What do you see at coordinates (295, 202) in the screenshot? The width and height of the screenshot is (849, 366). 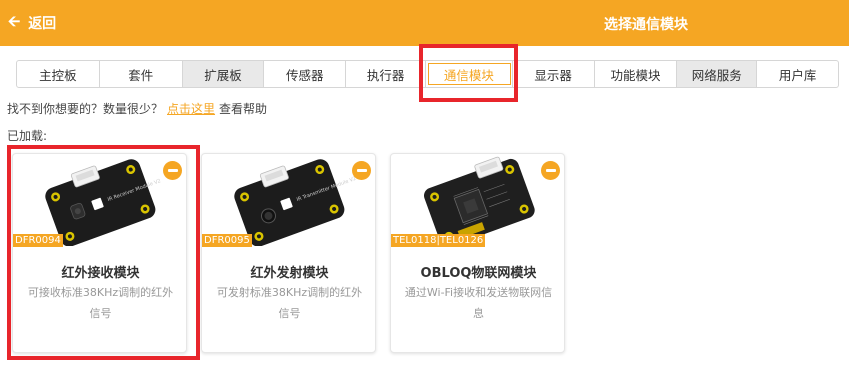 I see `ir-transmitter-board-image: IR Transmitter Module V2` at bounding box center [295, 202].